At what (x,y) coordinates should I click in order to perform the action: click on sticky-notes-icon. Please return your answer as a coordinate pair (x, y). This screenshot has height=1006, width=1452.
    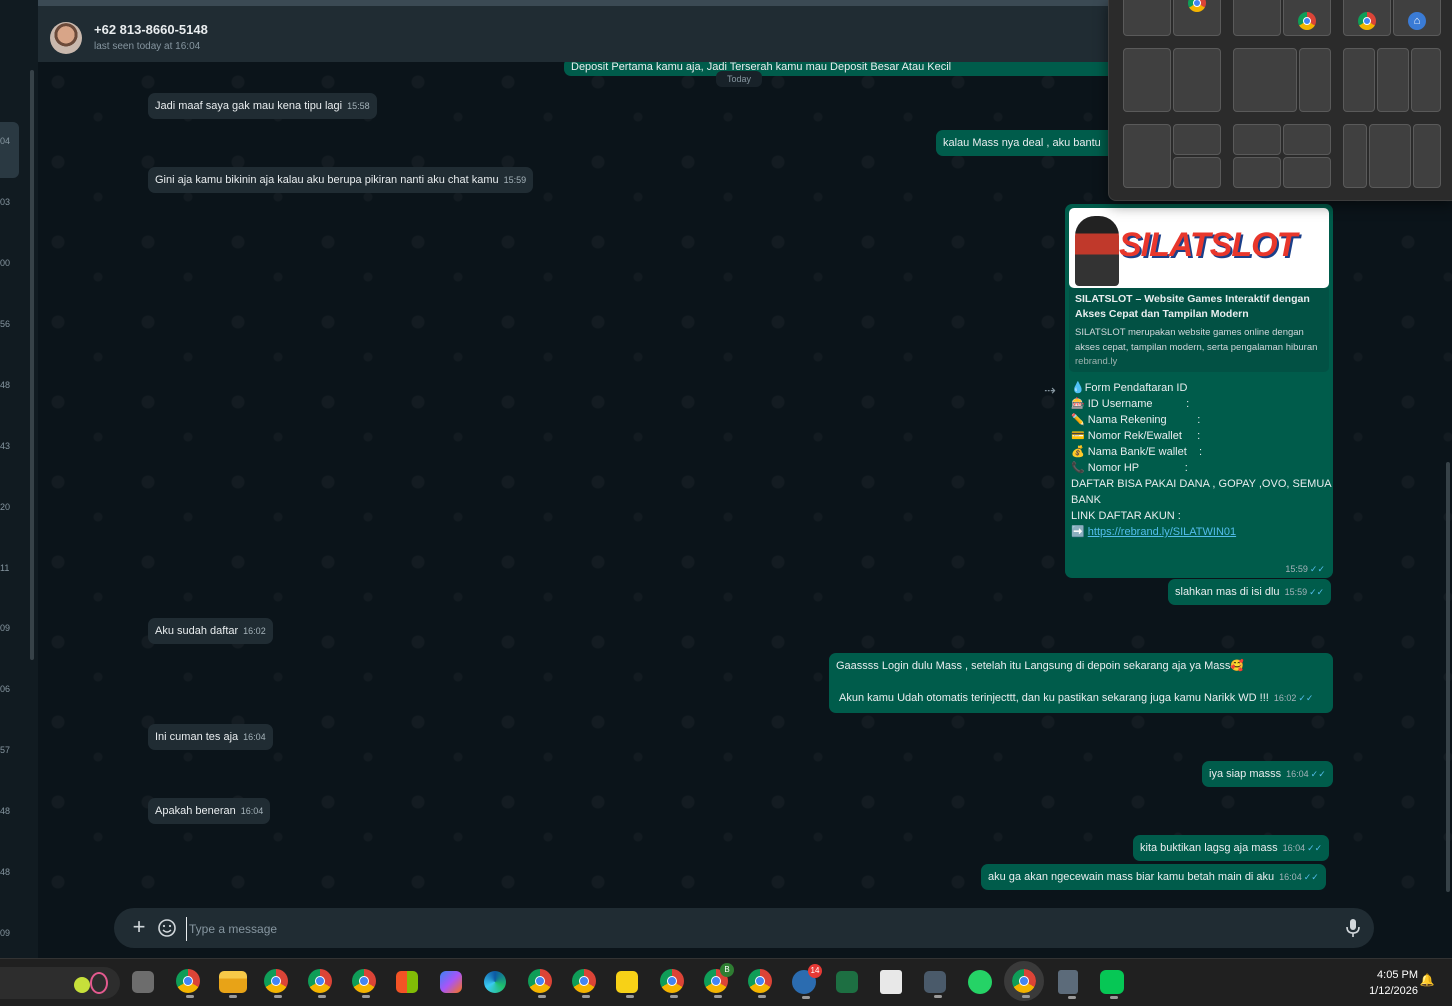
    Looking at the image, I should click on (627, 984).